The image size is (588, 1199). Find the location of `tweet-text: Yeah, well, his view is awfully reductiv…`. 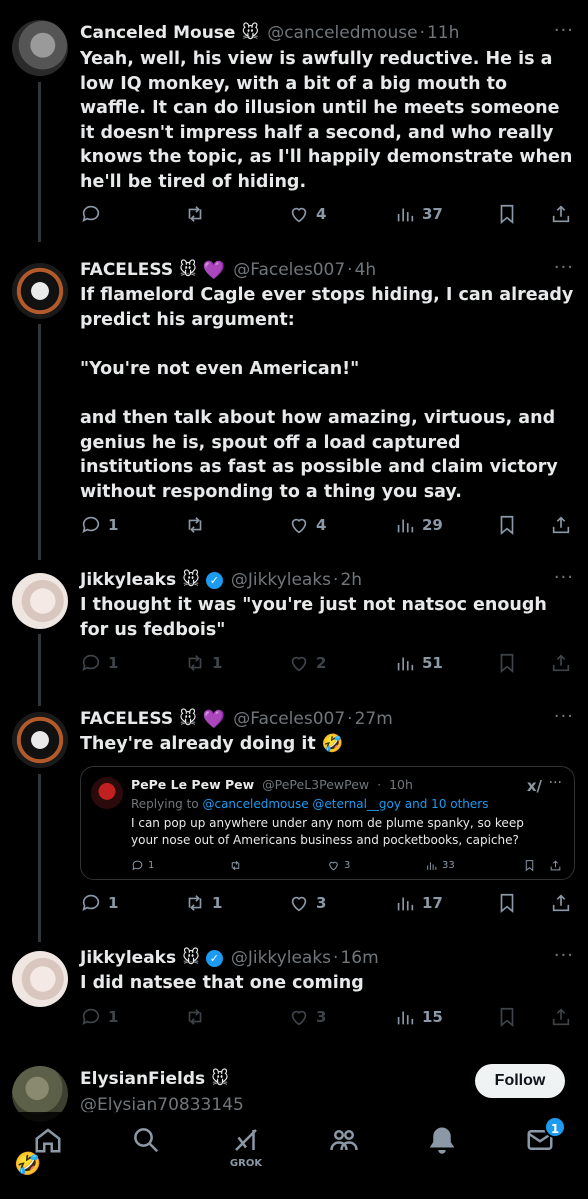

tweet-text: Yeah, well, his view is awfully reductiv… is located at coordinates (329, 120).